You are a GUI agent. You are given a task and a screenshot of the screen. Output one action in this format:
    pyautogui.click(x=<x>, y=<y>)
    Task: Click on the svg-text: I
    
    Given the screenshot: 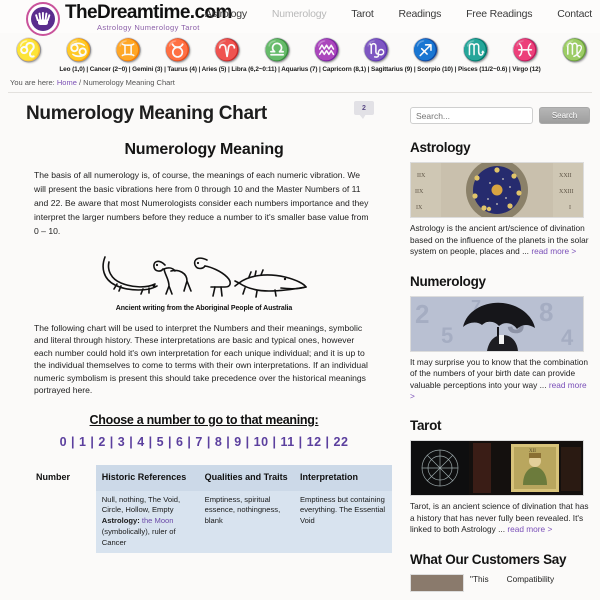 What is the action you would take?
    pyautogui.click(x=570, y=208)
    